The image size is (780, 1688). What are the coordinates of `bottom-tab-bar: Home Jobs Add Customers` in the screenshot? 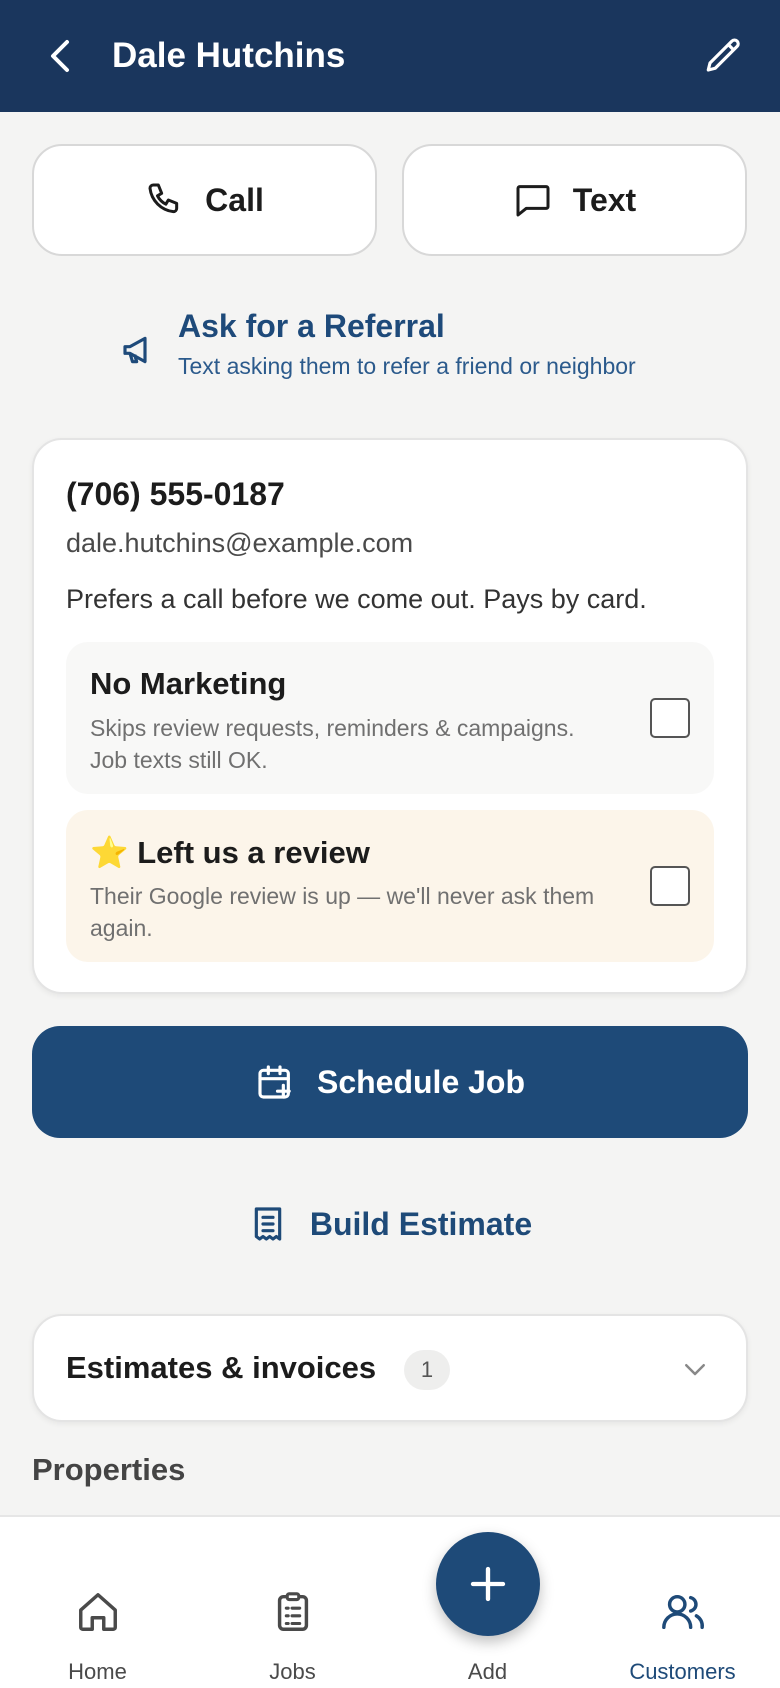 It's located at (390, 1601).